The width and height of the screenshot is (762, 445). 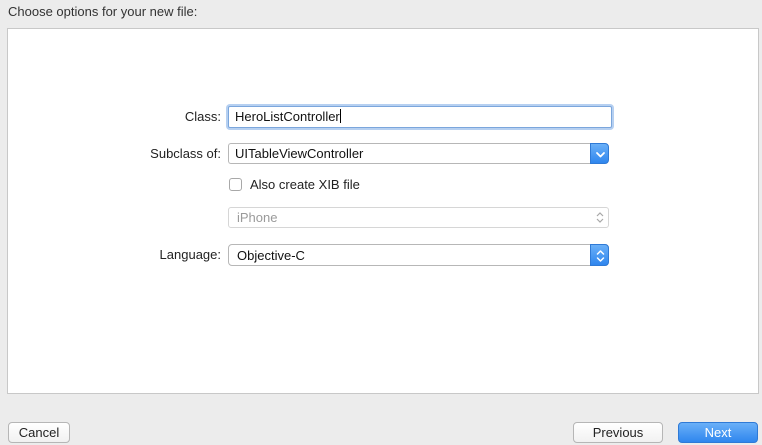 I want to click on text-caret, so click(x=340, y=116).